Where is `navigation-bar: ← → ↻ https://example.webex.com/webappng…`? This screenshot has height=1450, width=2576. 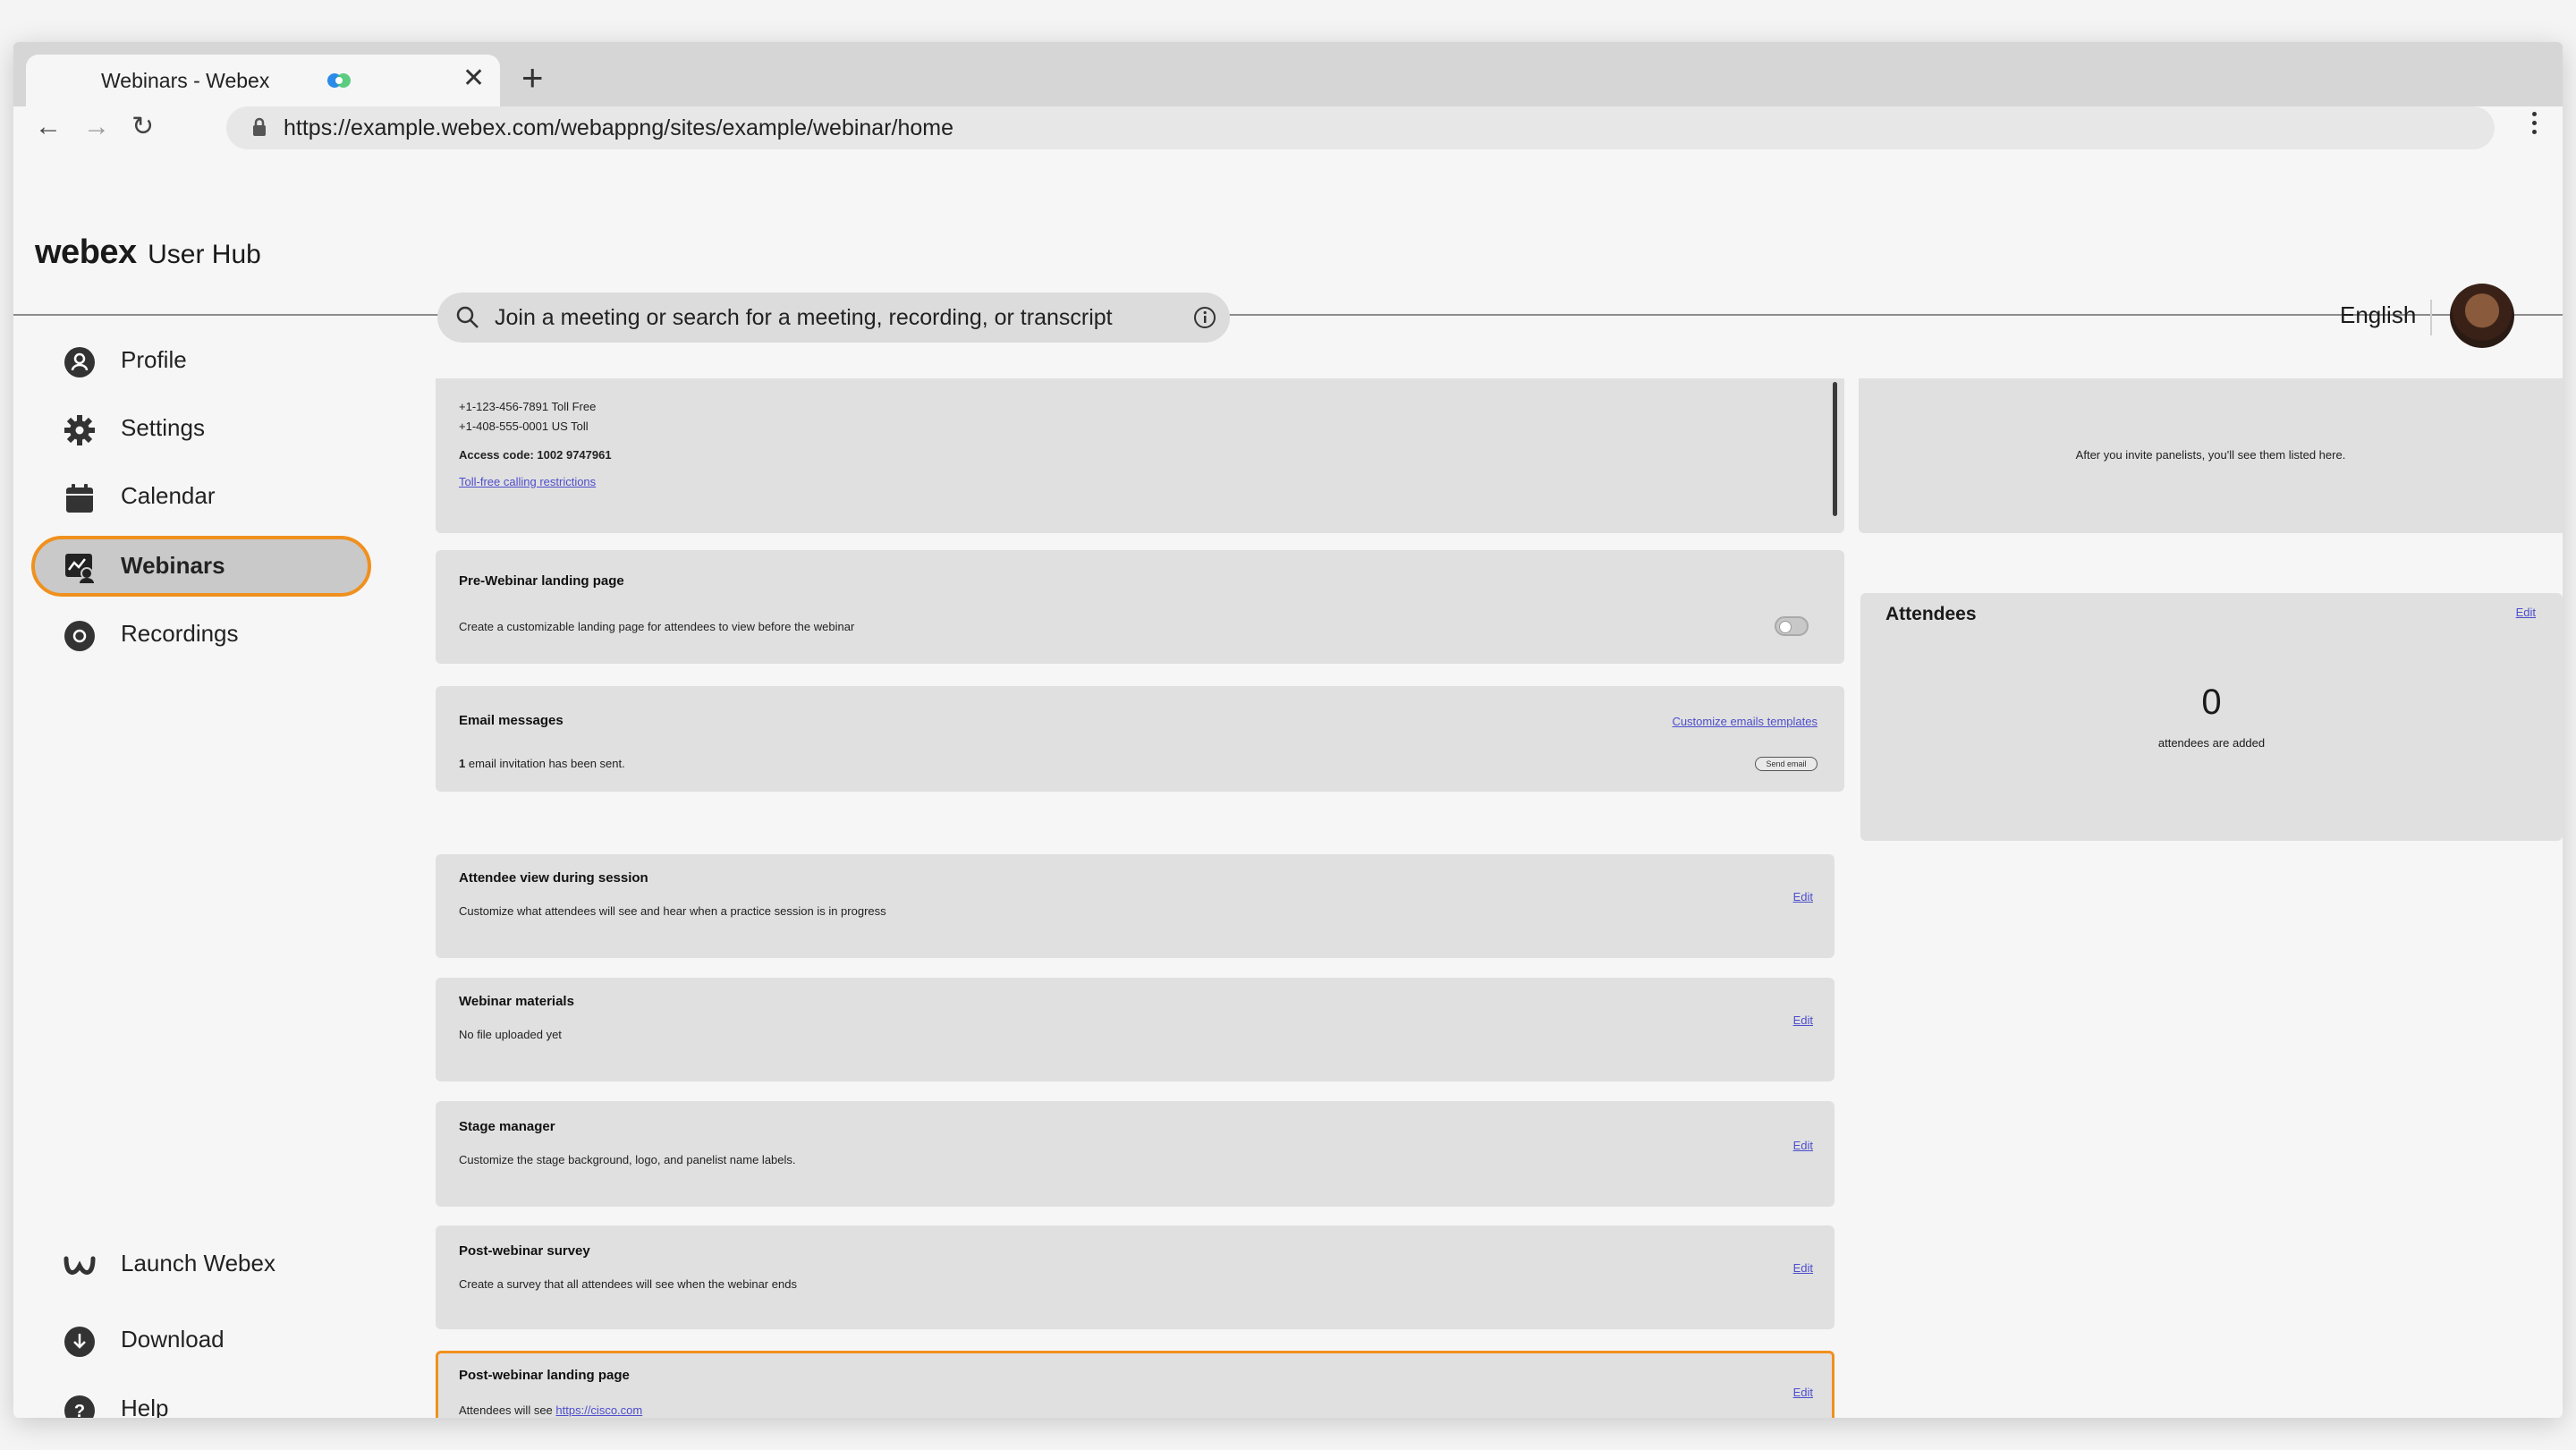 navigation-bar: ← → ↻ https://example.webex.com/webappng… is located at coordinates (1288, 155).